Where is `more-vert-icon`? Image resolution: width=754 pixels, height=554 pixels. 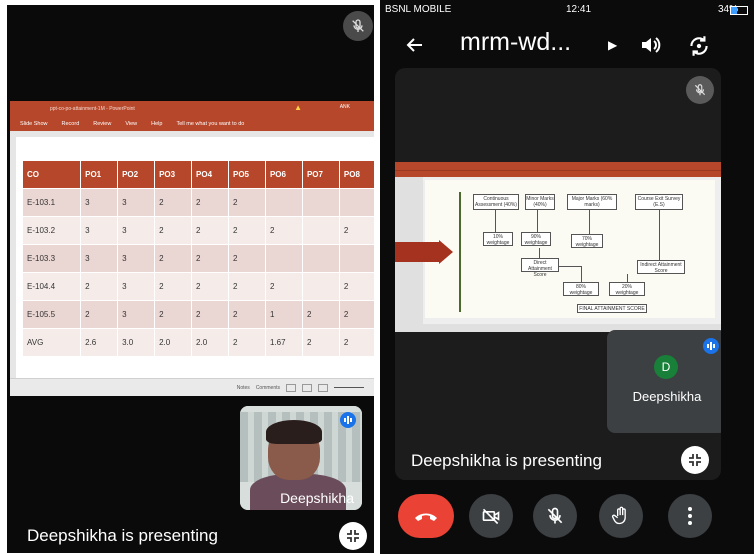 more-vert-icon is located at coordinates (690, 516).